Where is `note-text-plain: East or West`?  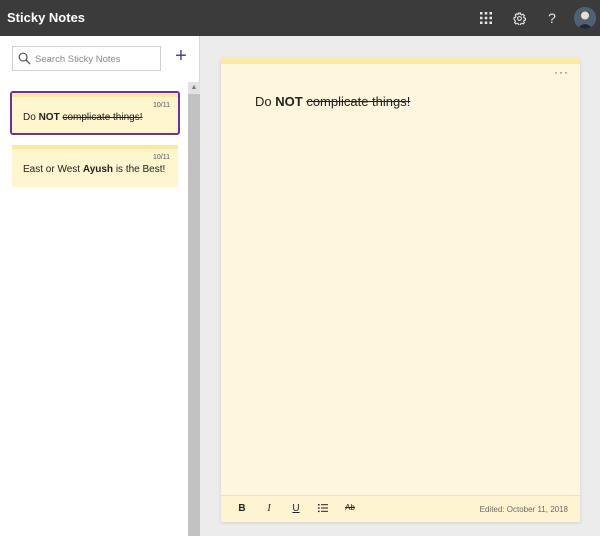 note-text-plain: East or West is located at coordinates (53, 169).